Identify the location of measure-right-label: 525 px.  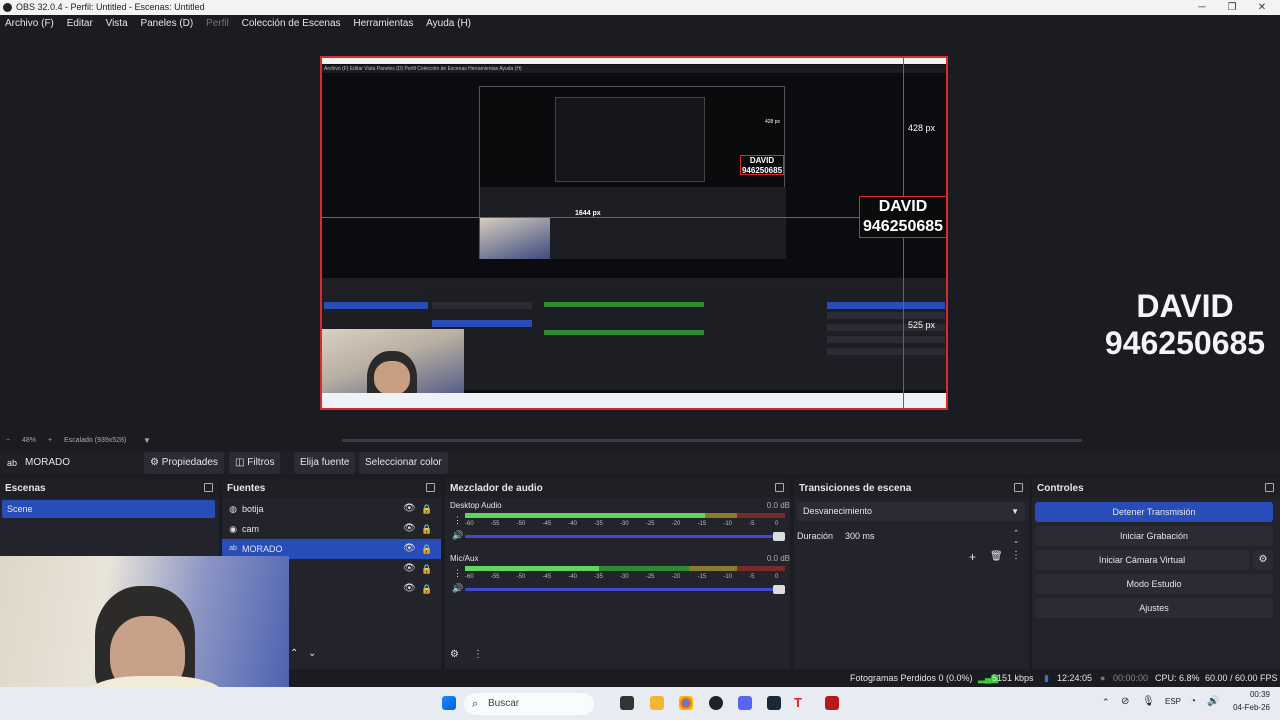
(922, 325).